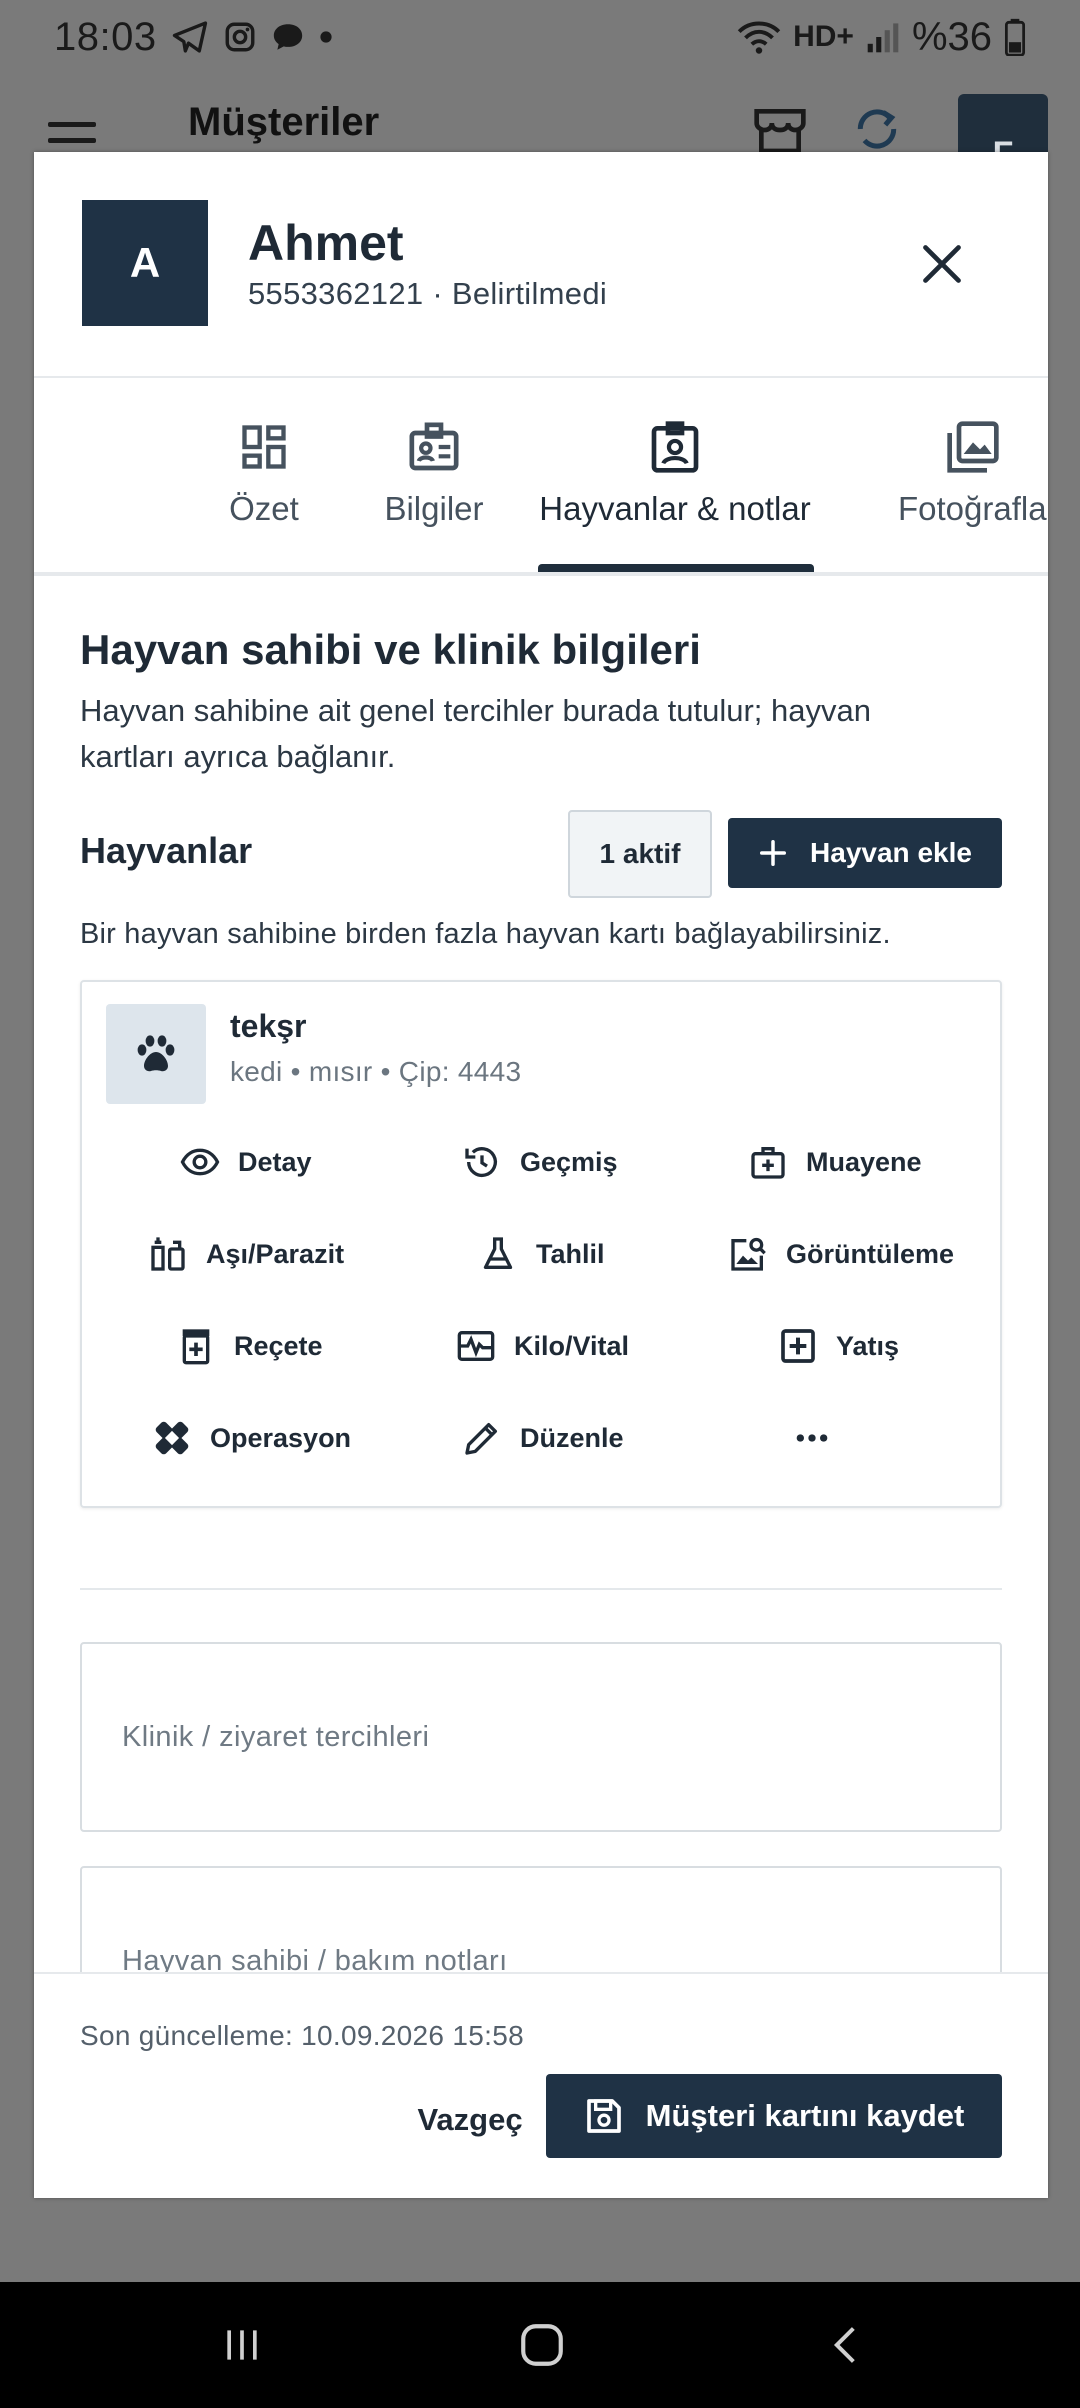  I want to click on clinic-preferences-input, so click(542, 1737).